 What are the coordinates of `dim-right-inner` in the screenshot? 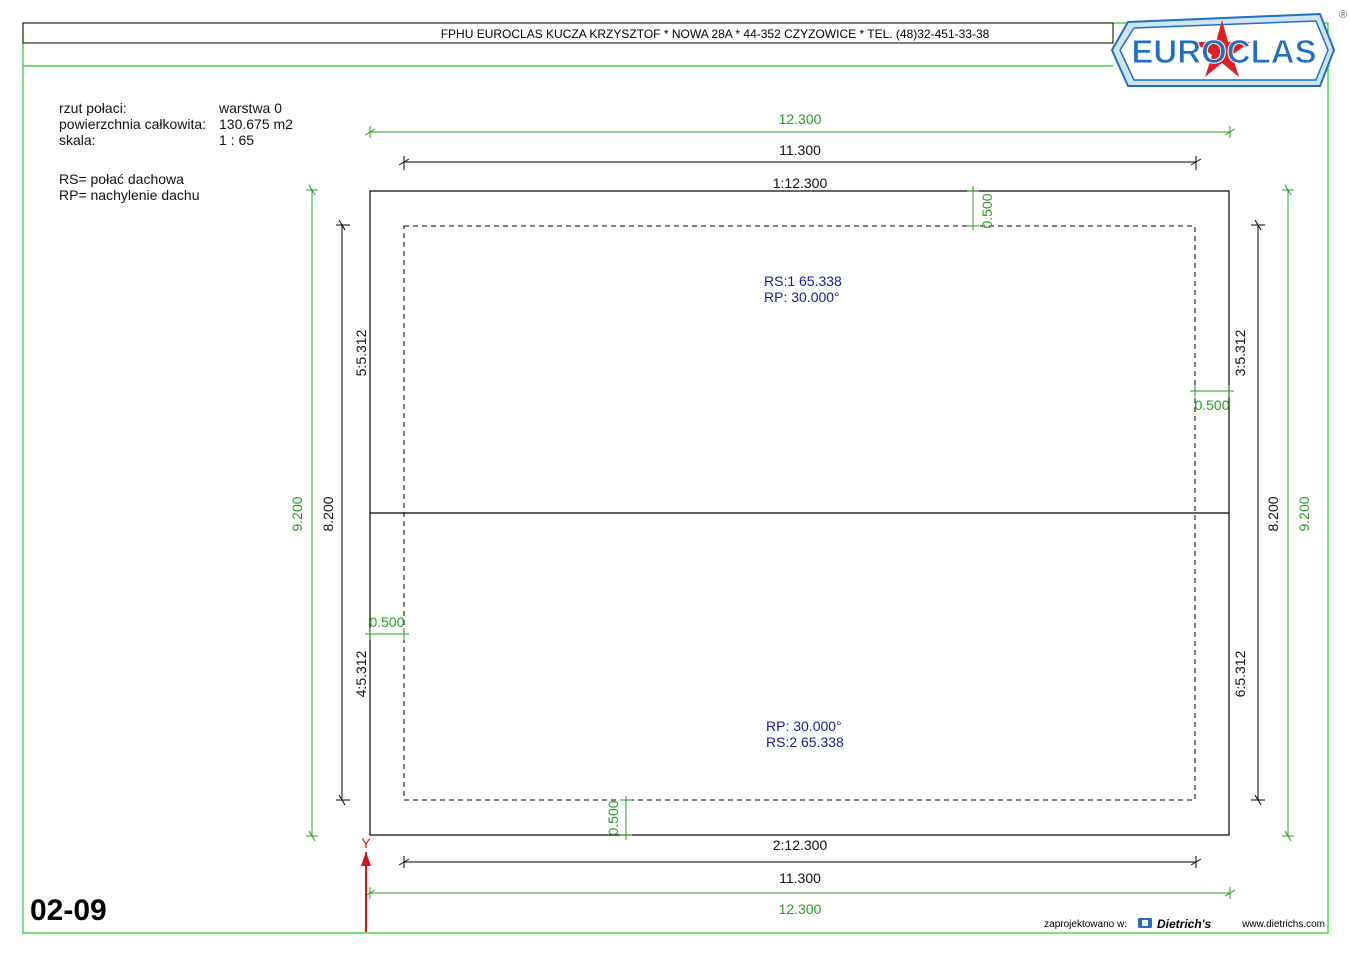 It's located at (1258, 512).